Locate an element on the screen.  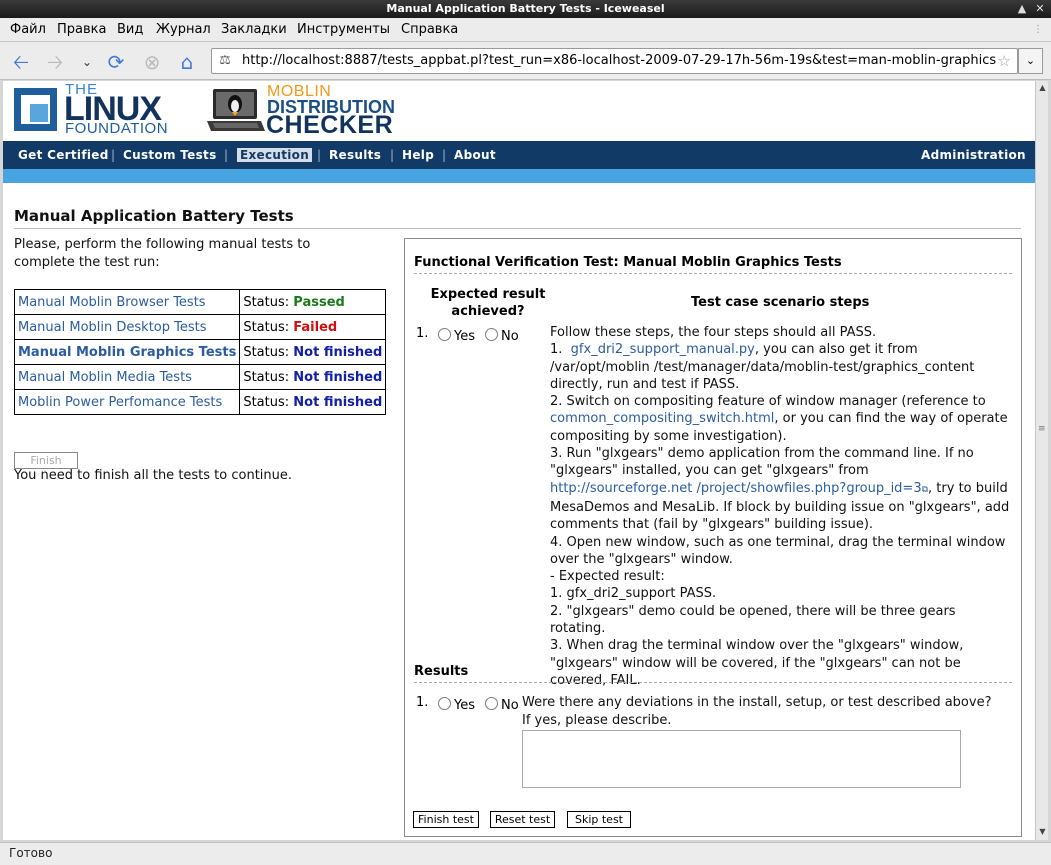
reset-test-button: Reset test is located at coordinates (522, 819).